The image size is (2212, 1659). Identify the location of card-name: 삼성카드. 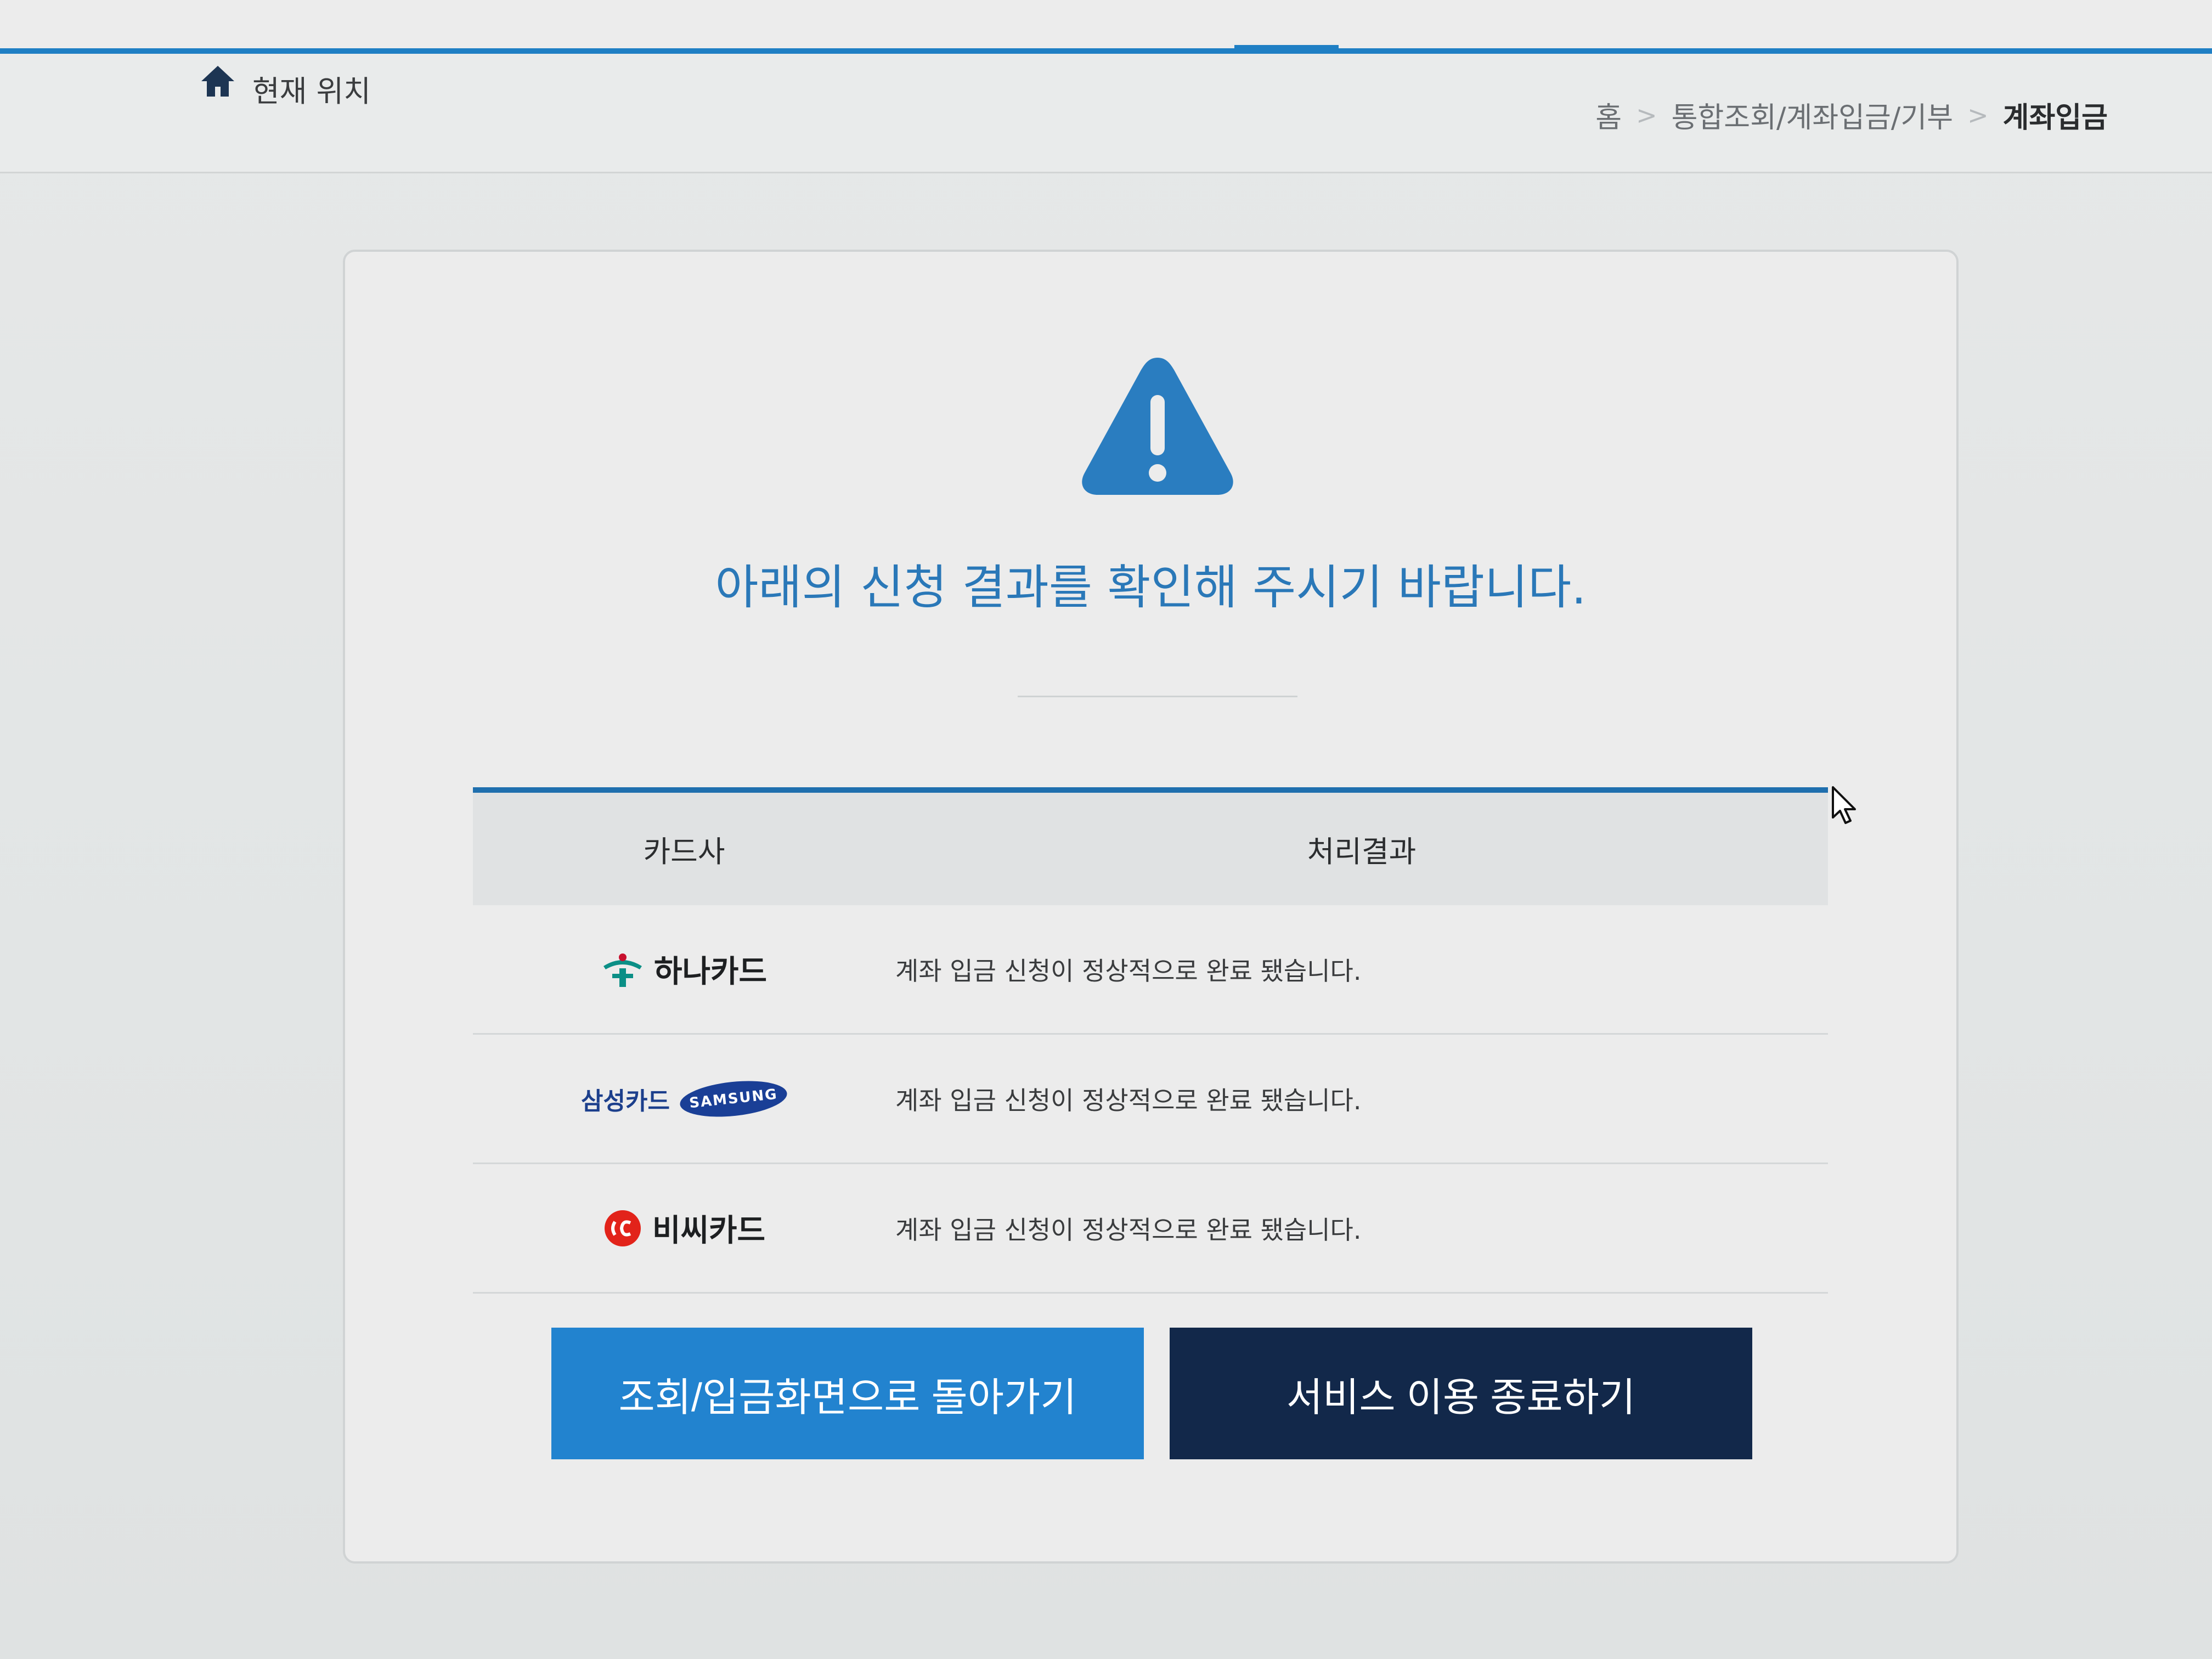
(625, 1101).